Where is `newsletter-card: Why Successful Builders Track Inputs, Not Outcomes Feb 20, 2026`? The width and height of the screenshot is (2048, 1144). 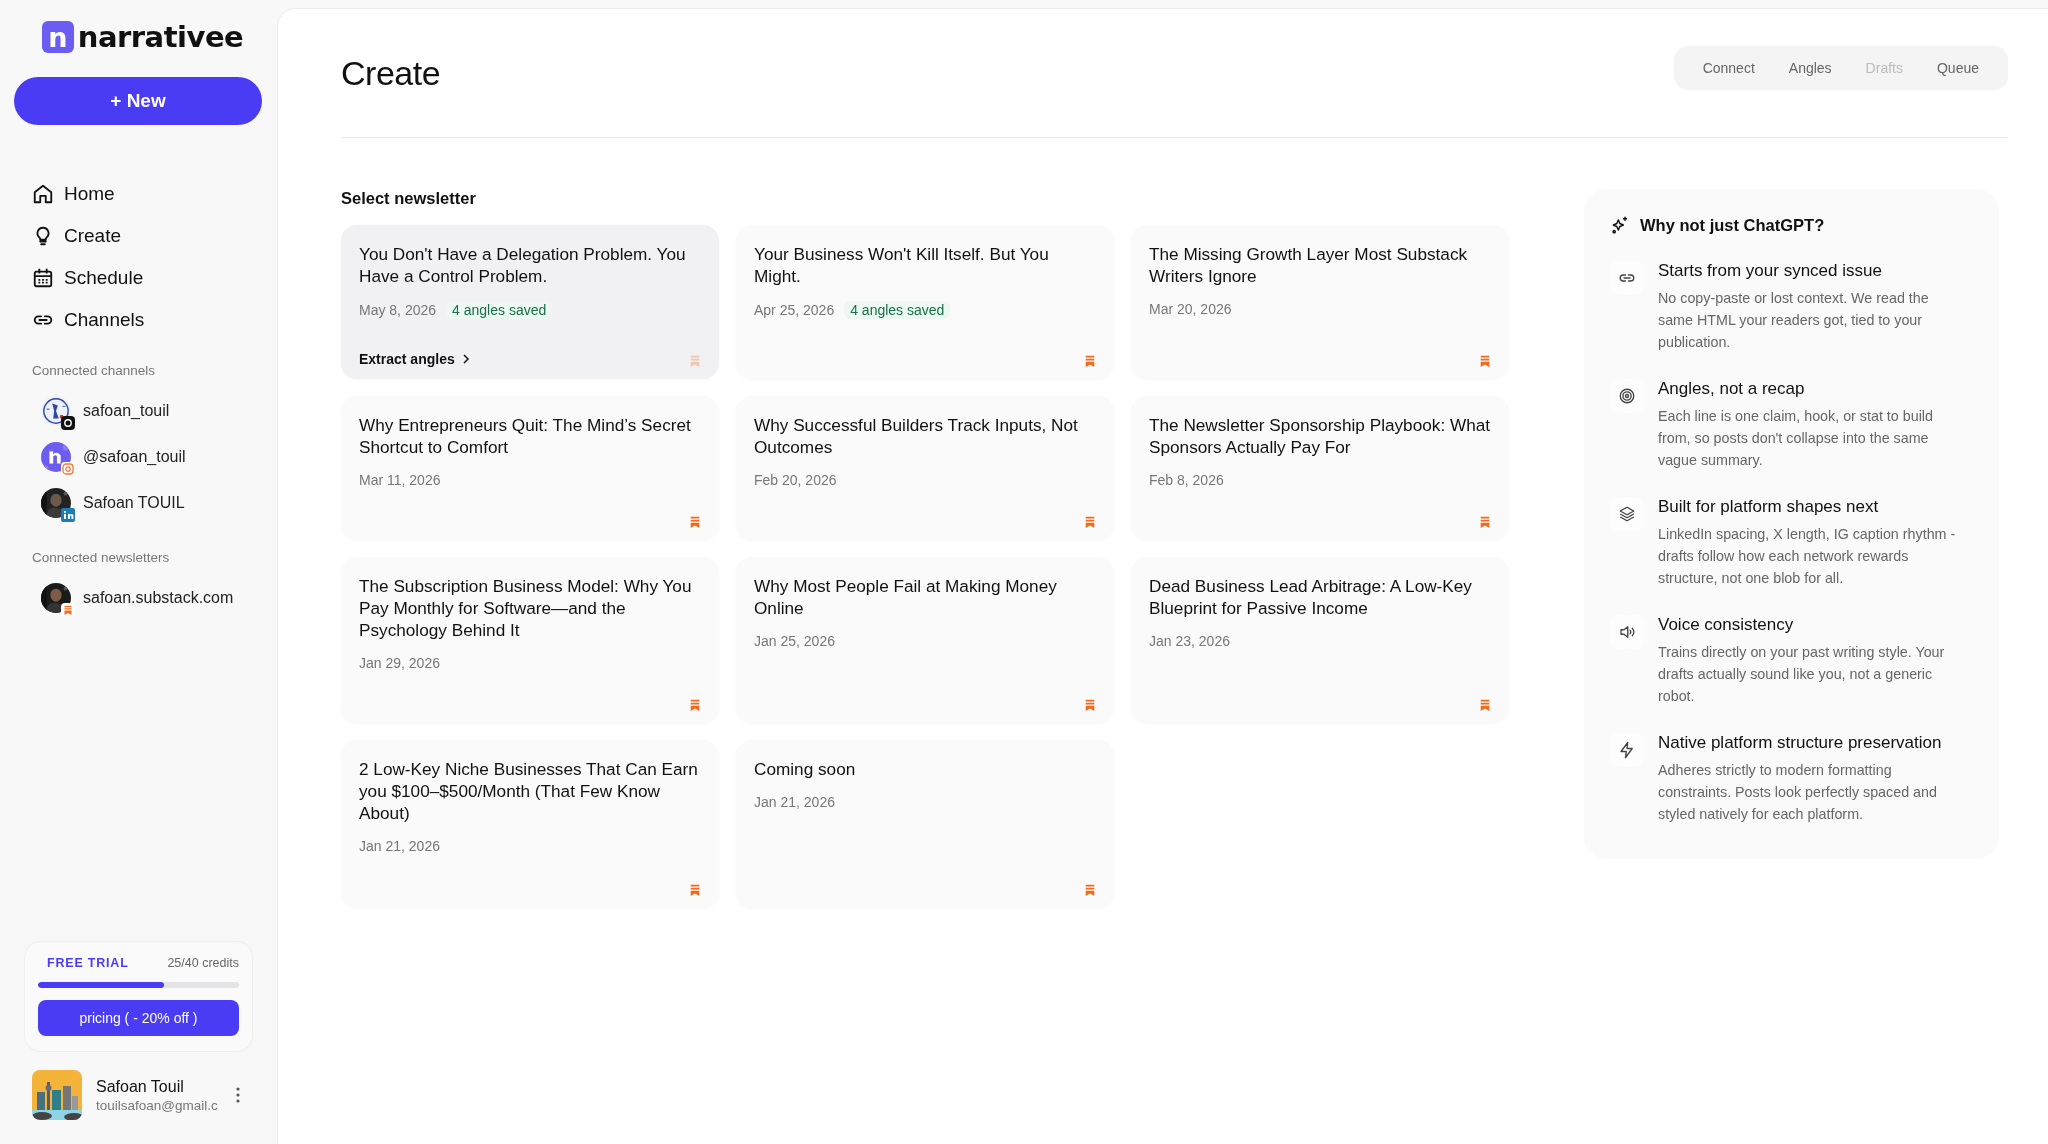
newsletter-card: Why Successful Builders Track Inputs, Not Outcomes Feb 20, 2026 is located at coordinates (925, 468).